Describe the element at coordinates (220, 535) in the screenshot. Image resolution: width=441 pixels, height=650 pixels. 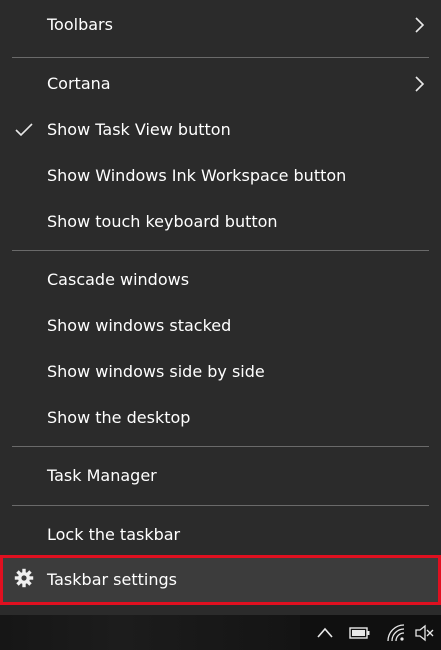
I see `menu-item-lock-taskbar: Lock the taskbar` at that location.